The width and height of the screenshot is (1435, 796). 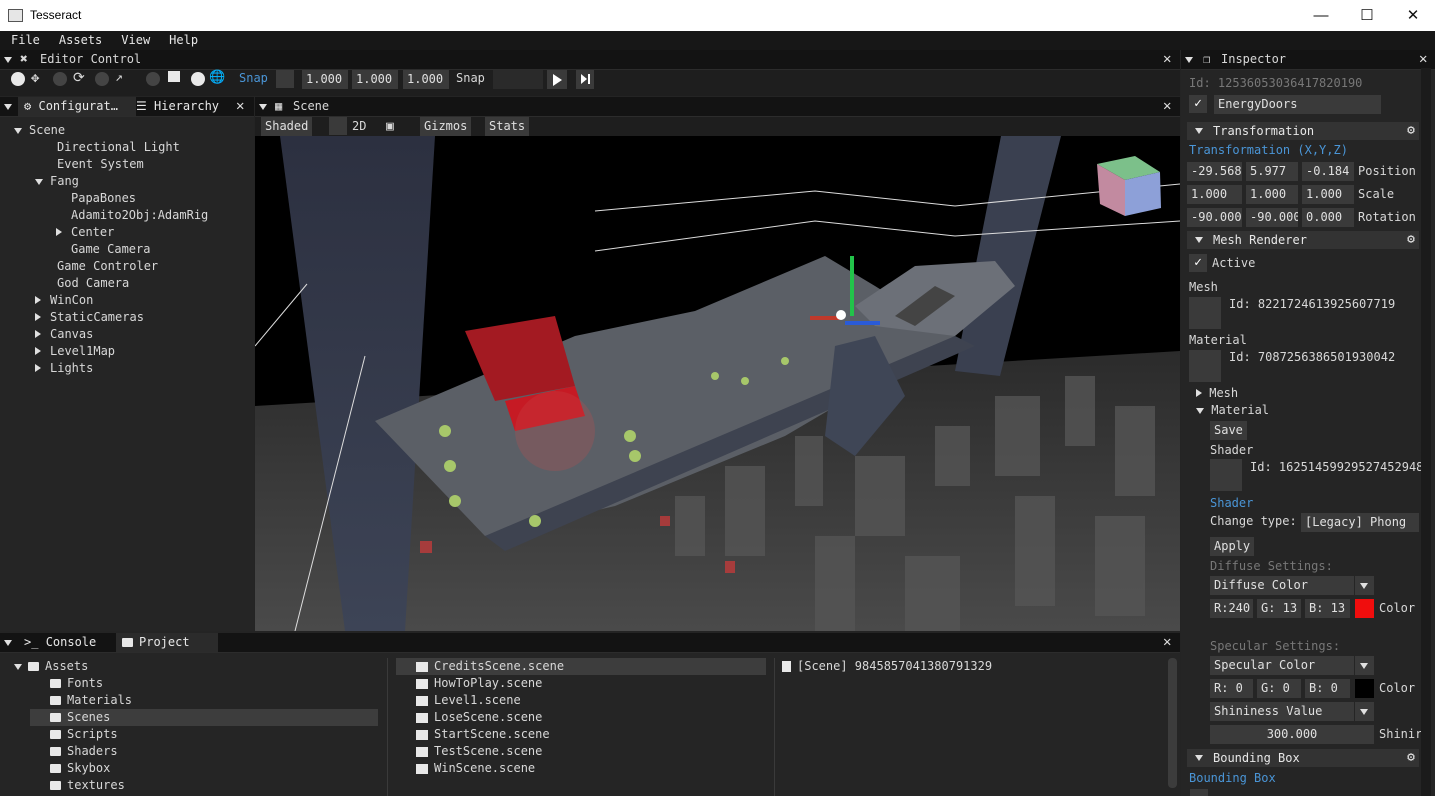 What do you see at coordinates (107, 147) in the screenshot?
I see `hierarchy-item: Directional Light` at bounding box center [107, 147].